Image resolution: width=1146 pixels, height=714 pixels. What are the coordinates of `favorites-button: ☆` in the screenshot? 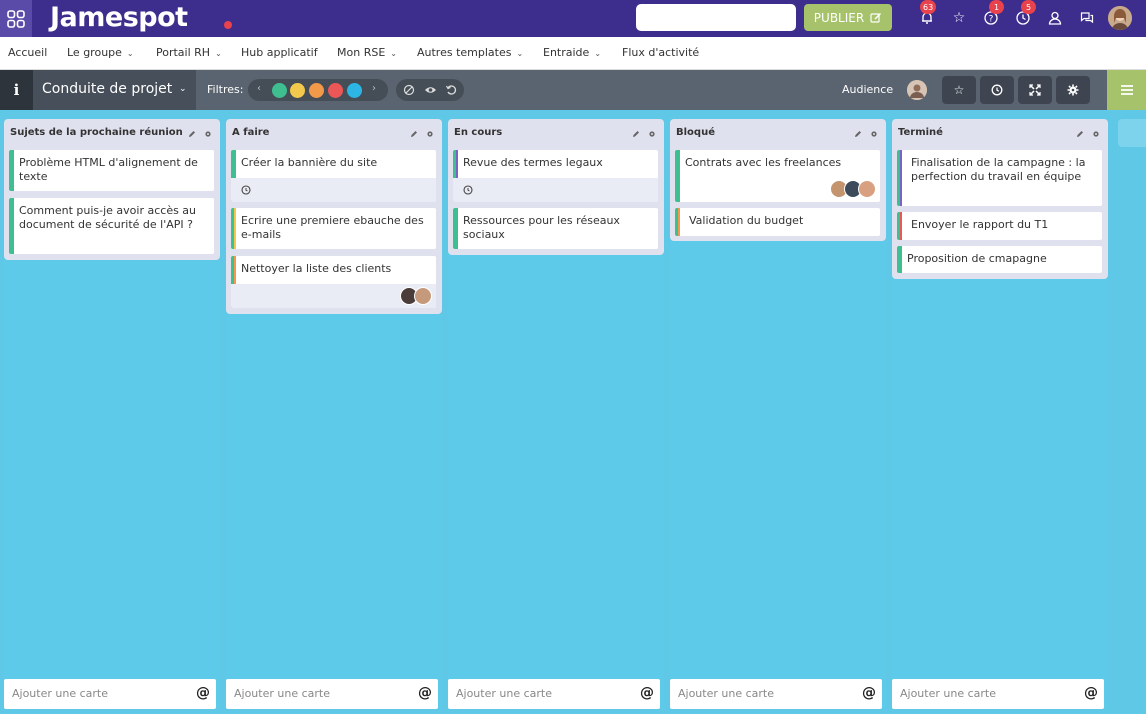 It's located at (959, 18).